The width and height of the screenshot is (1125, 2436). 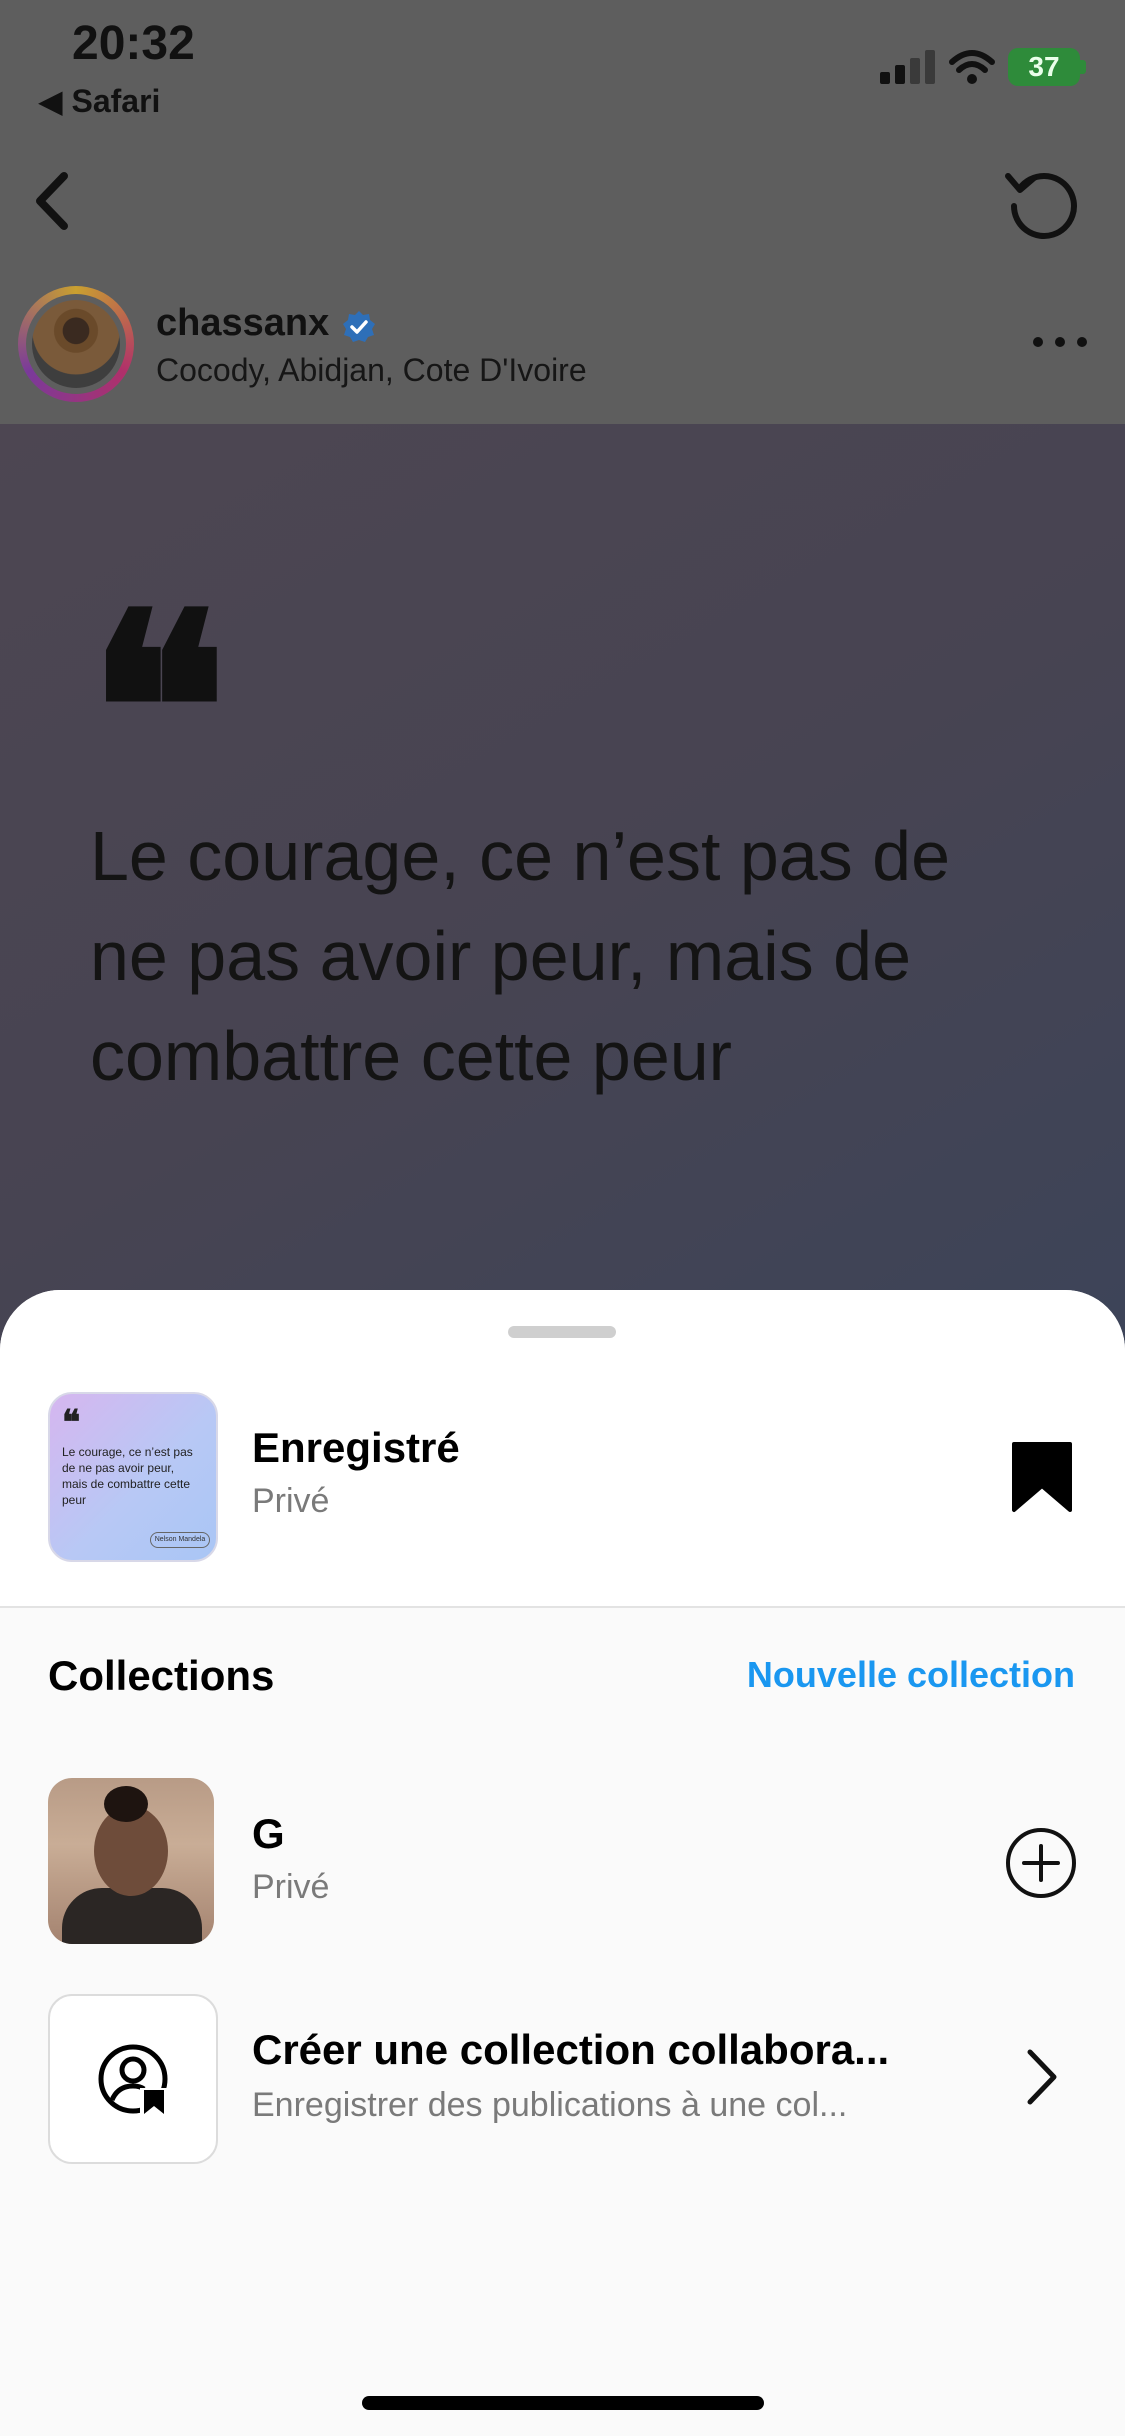 What do you see at coordinates (54, 201) in the screenshot?
I see `back-chevron-icon` at bounding box center [54, 201].